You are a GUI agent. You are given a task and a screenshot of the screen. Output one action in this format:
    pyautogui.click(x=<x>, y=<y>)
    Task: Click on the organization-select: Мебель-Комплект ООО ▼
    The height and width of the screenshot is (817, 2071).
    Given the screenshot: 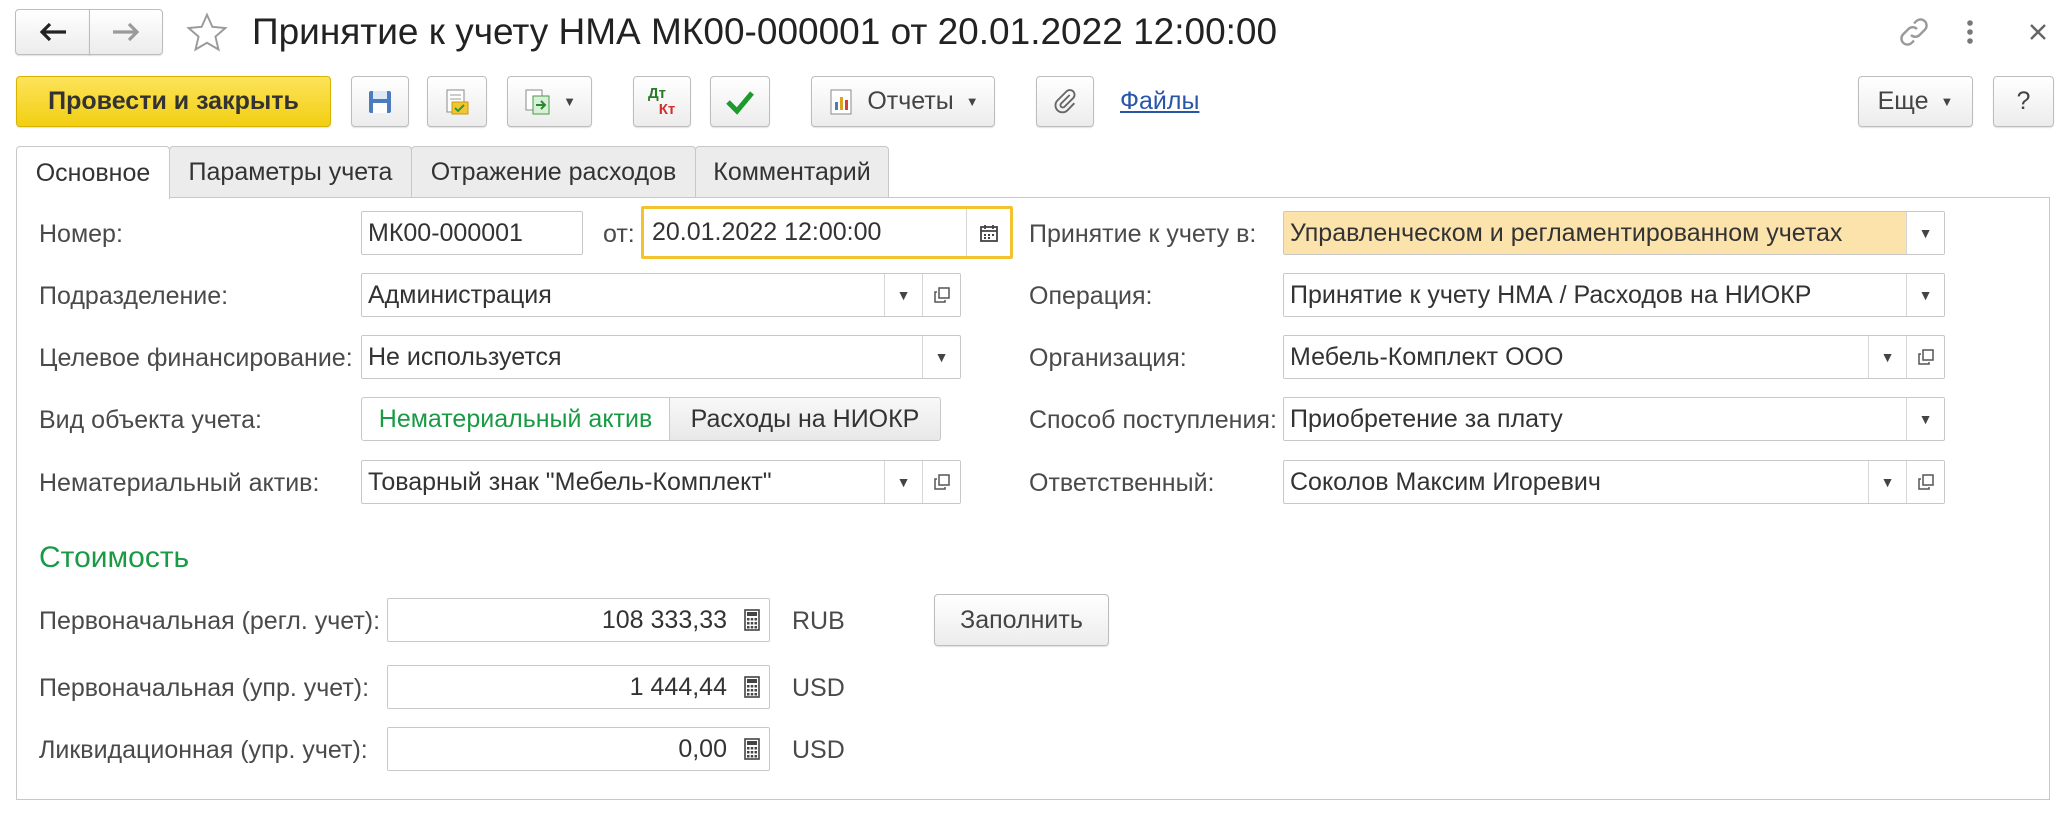 What is the action you would take?
    pyautogui.click(x=1614, y=357)
    